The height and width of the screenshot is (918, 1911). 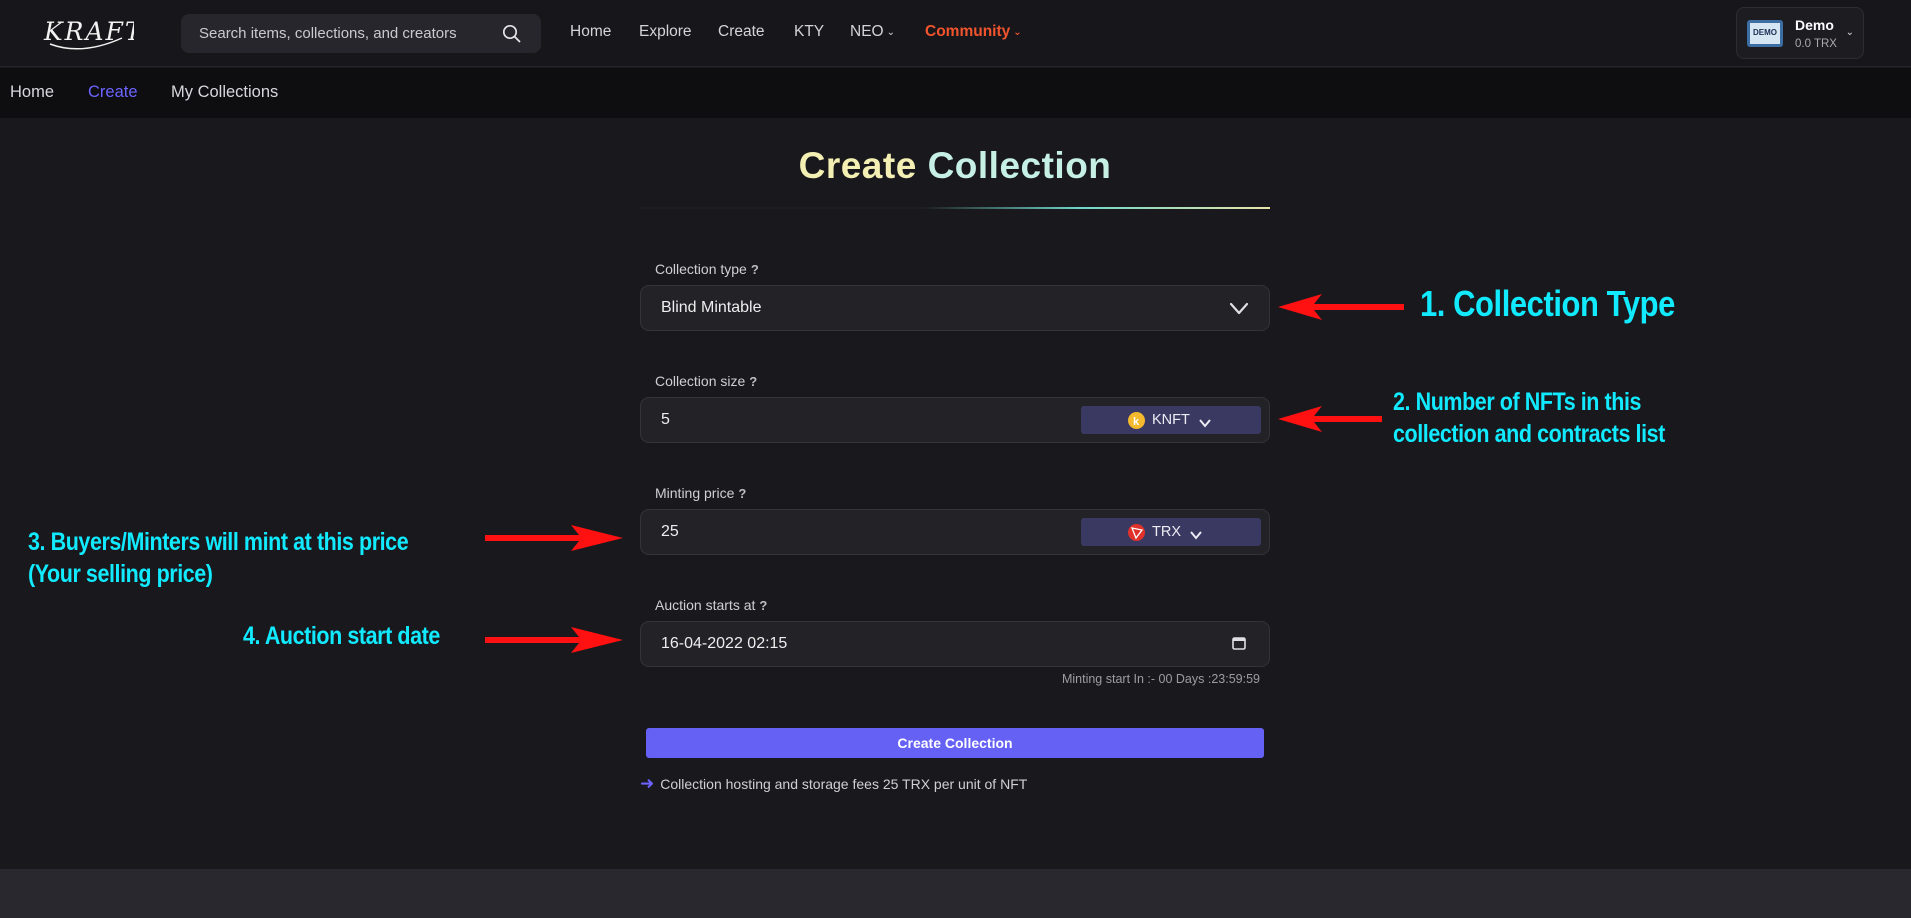 I want to click on trx-coin-icon, so click(x=1136, y=532).